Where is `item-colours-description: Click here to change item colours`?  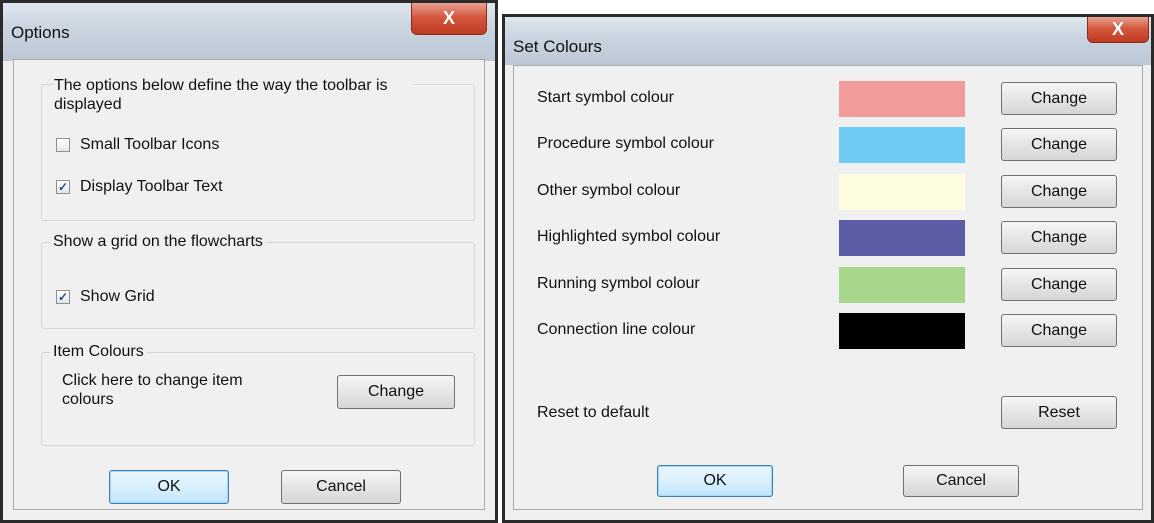
item-colours-description: Click here to change item colours is located at coordinates (152, 390).